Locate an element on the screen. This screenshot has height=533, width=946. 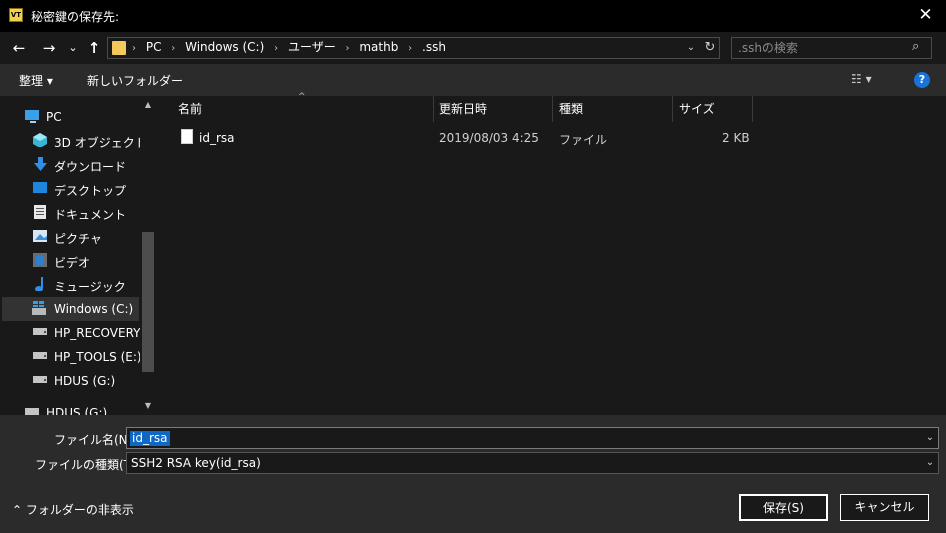
breadcrumb-pc: PC is located at coordinates (154, 47).